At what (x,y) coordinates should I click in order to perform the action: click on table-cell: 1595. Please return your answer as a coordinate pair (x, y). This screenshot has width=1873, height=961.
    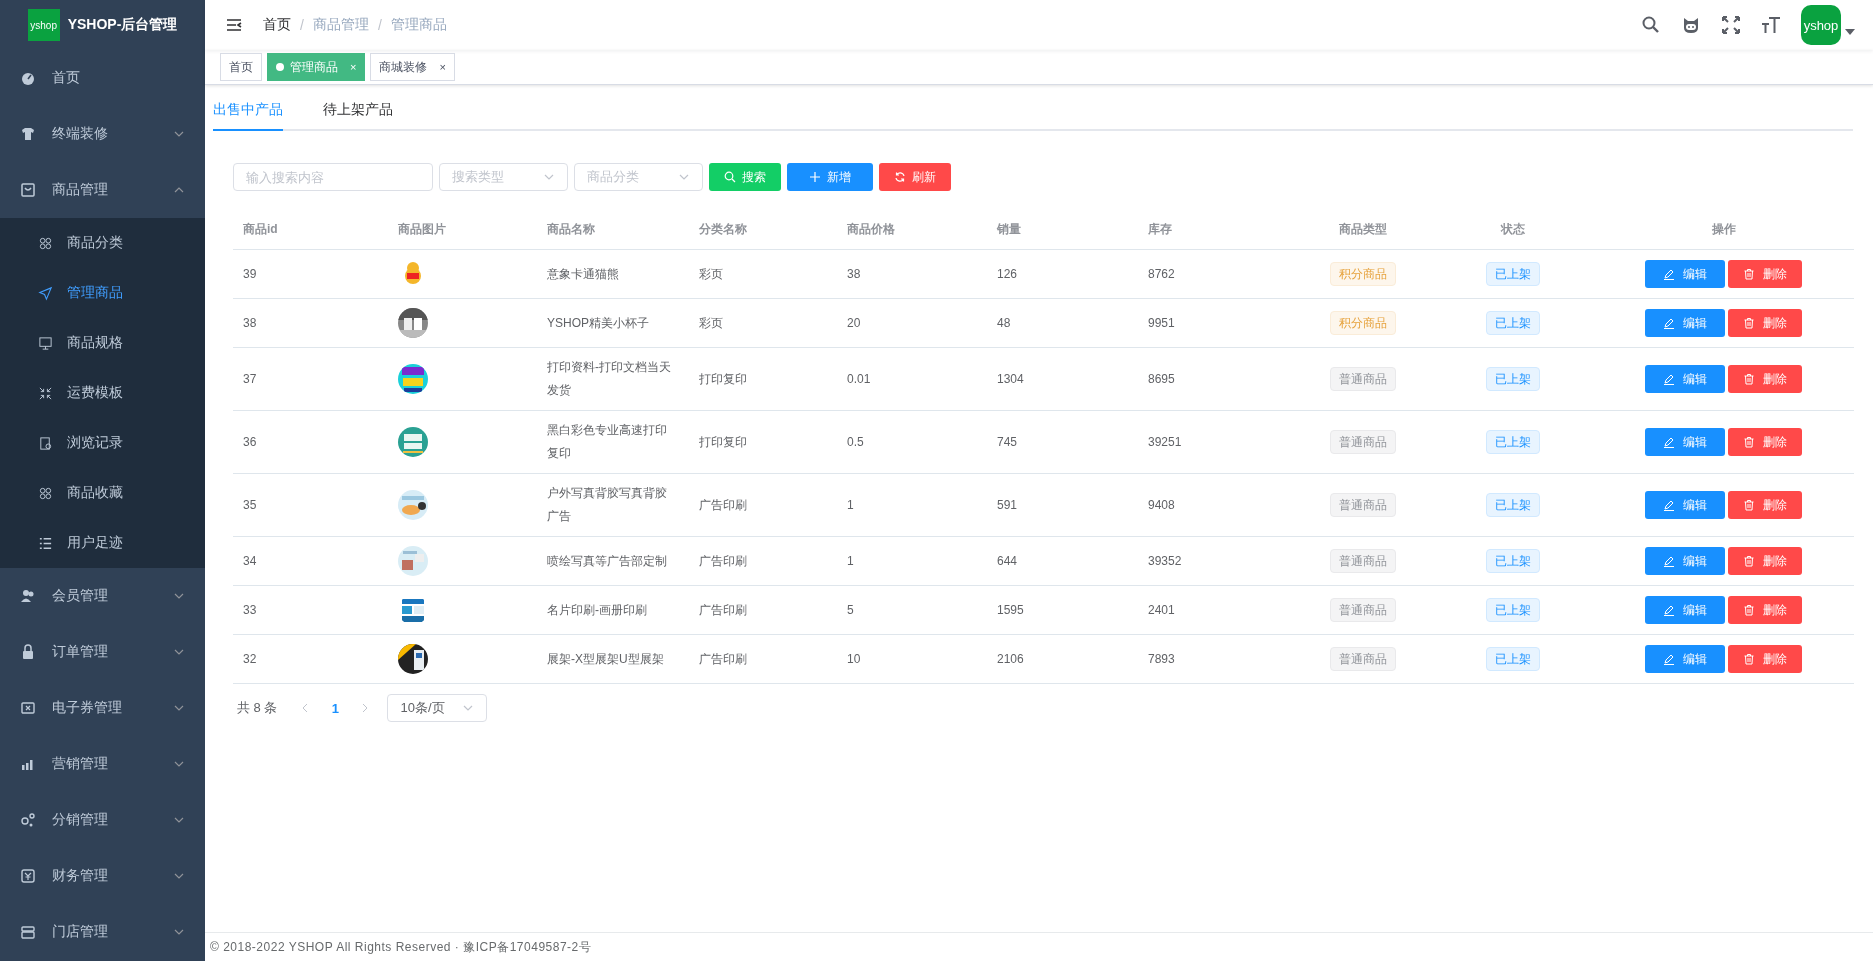
    Looking at the image, I should click on (1062, 610).